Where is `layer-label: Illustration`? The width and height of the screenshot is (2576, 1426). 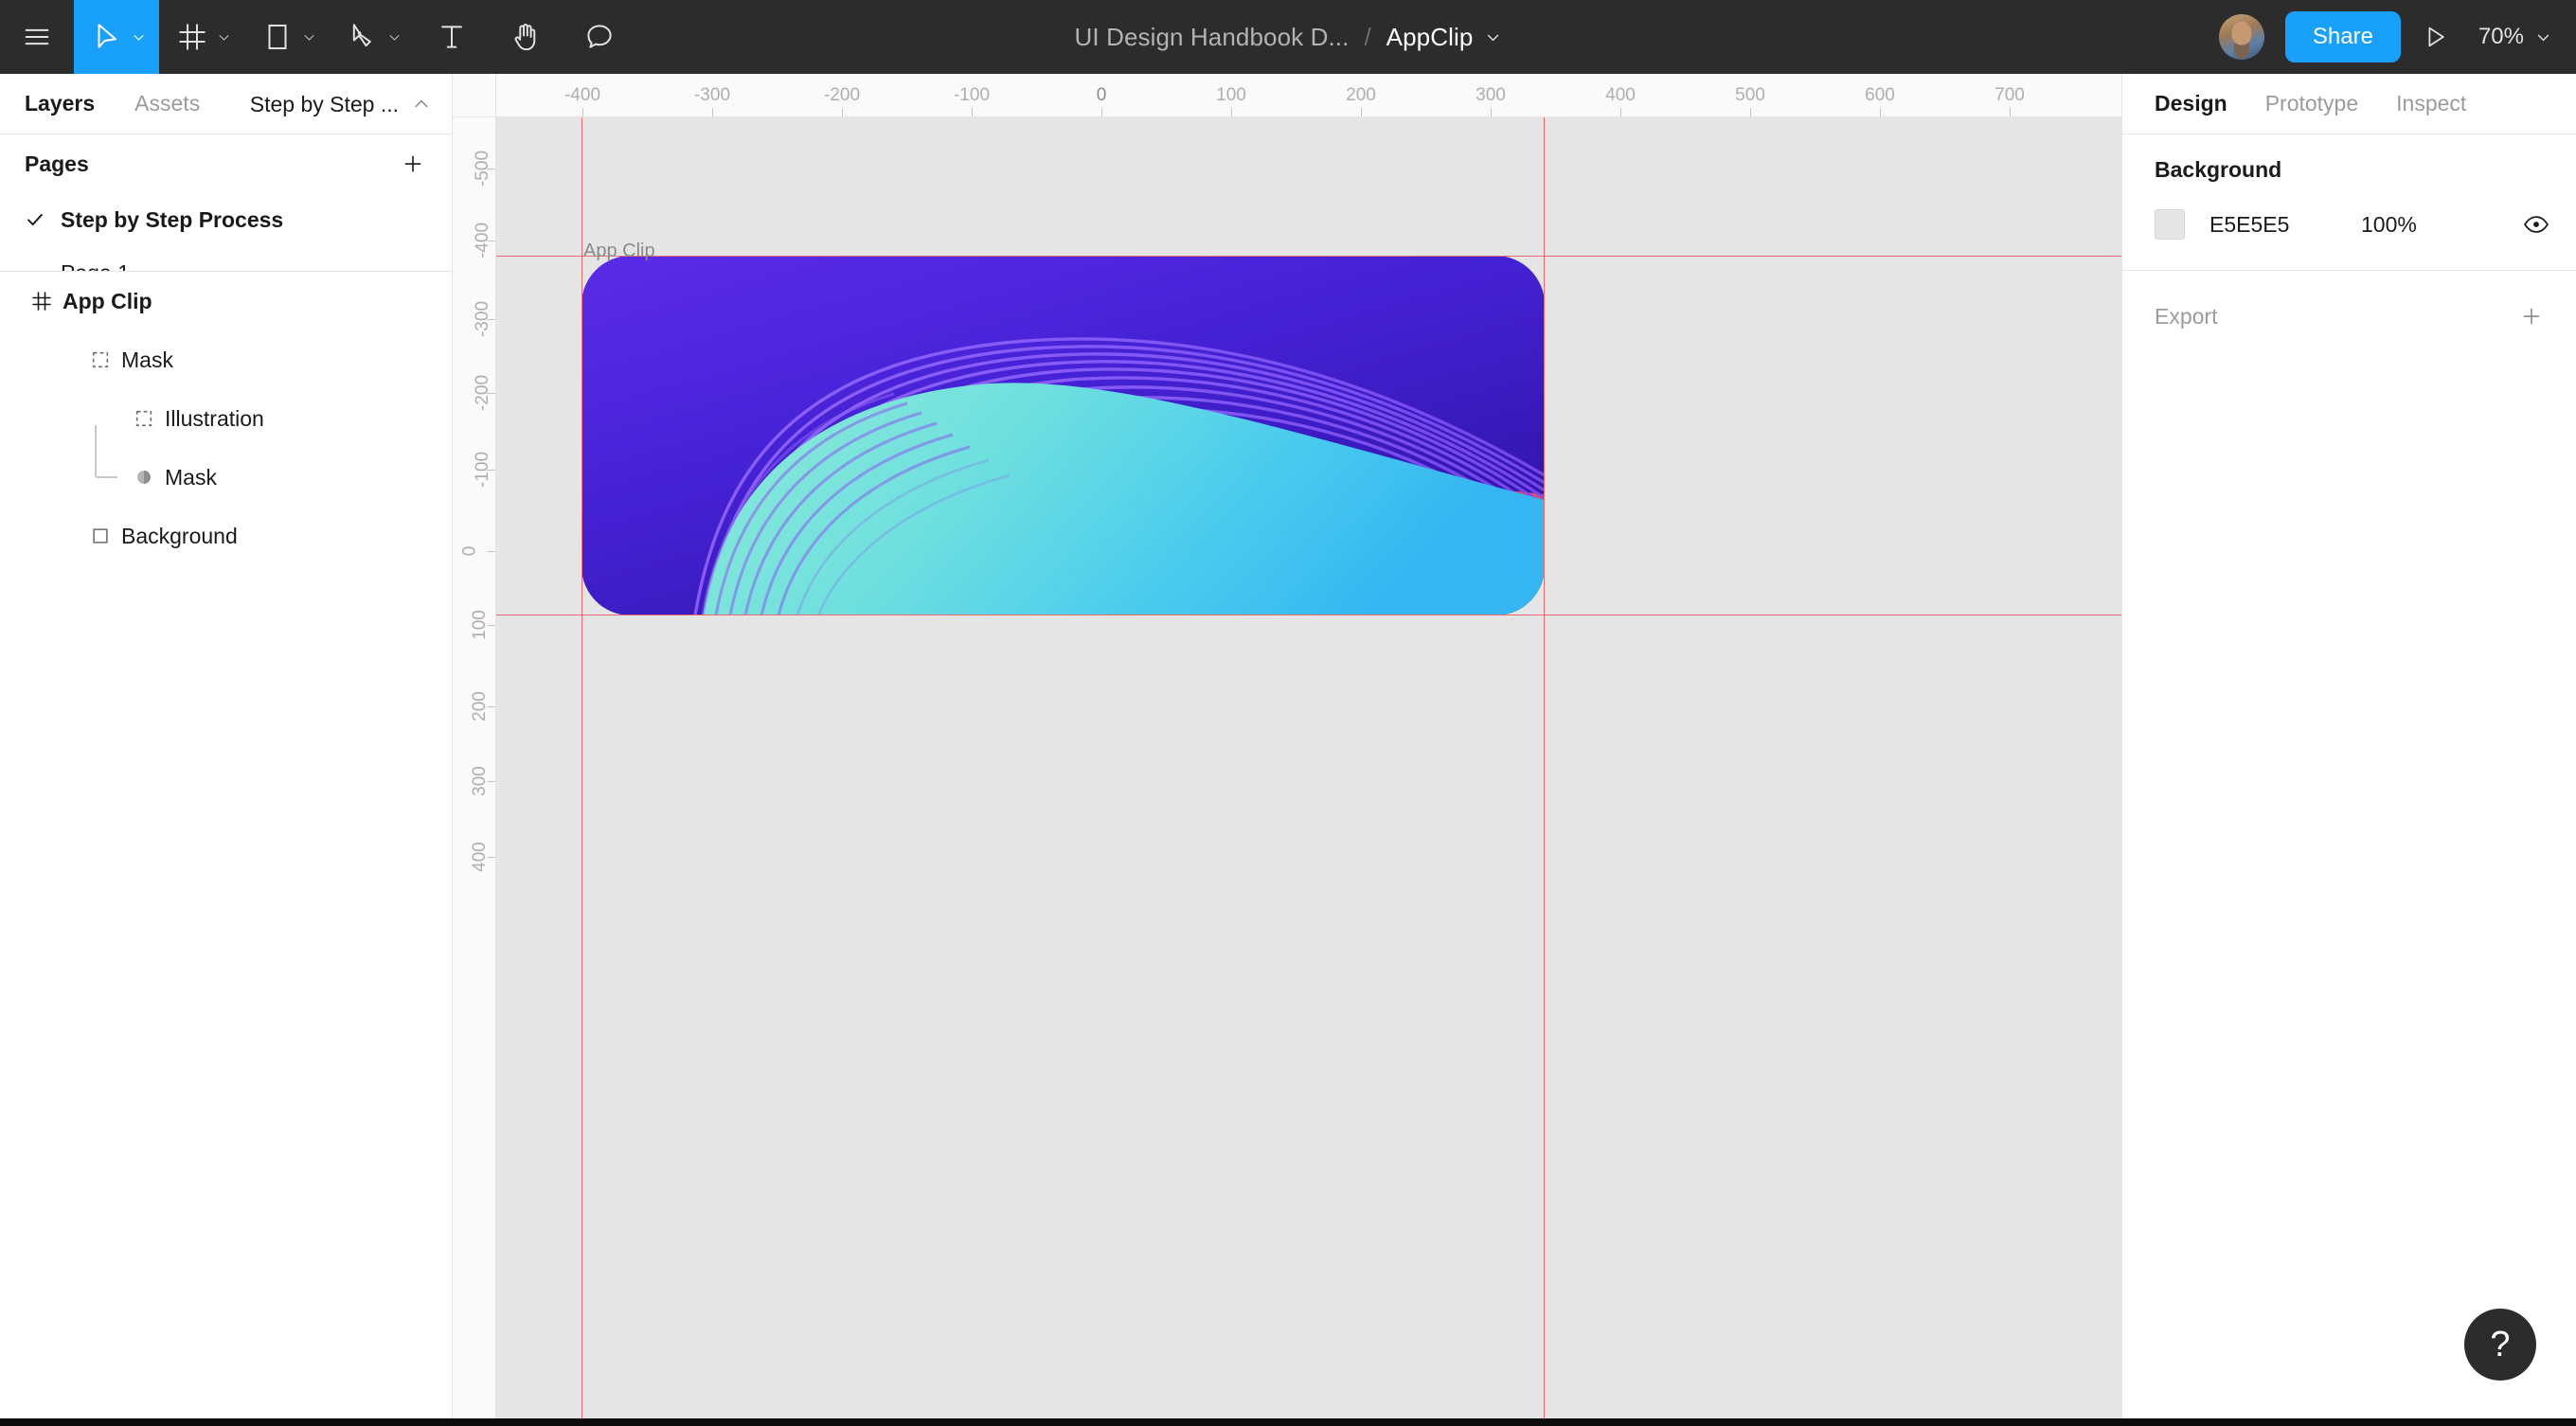
layer-label: Illustration is located at coordinates (214, 418).